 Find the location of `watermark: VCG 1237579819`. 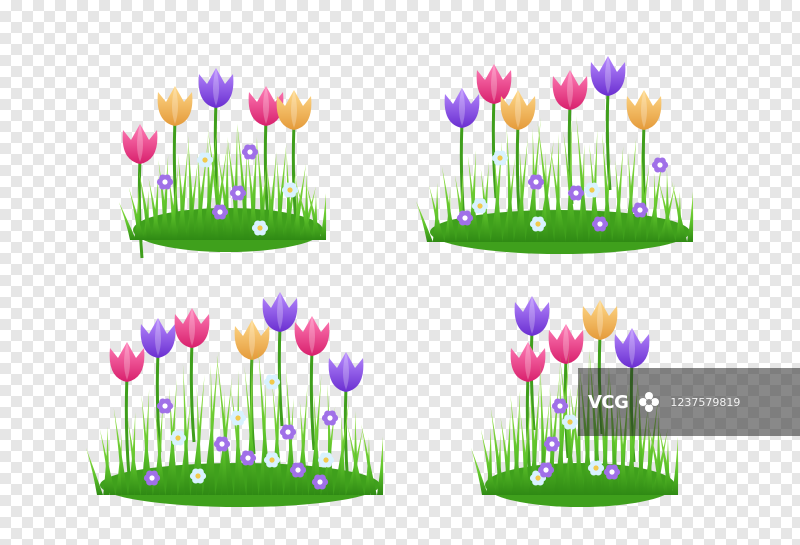

watermark: VCG 1237579819 is located at coordinates (689, 402).